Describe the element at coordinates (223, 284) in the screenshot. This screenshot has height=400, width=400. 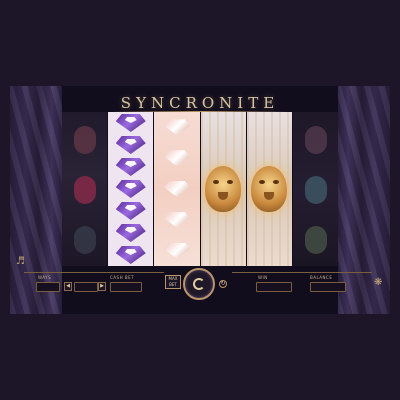
I see `autoplay-icon: ↻` at that location.